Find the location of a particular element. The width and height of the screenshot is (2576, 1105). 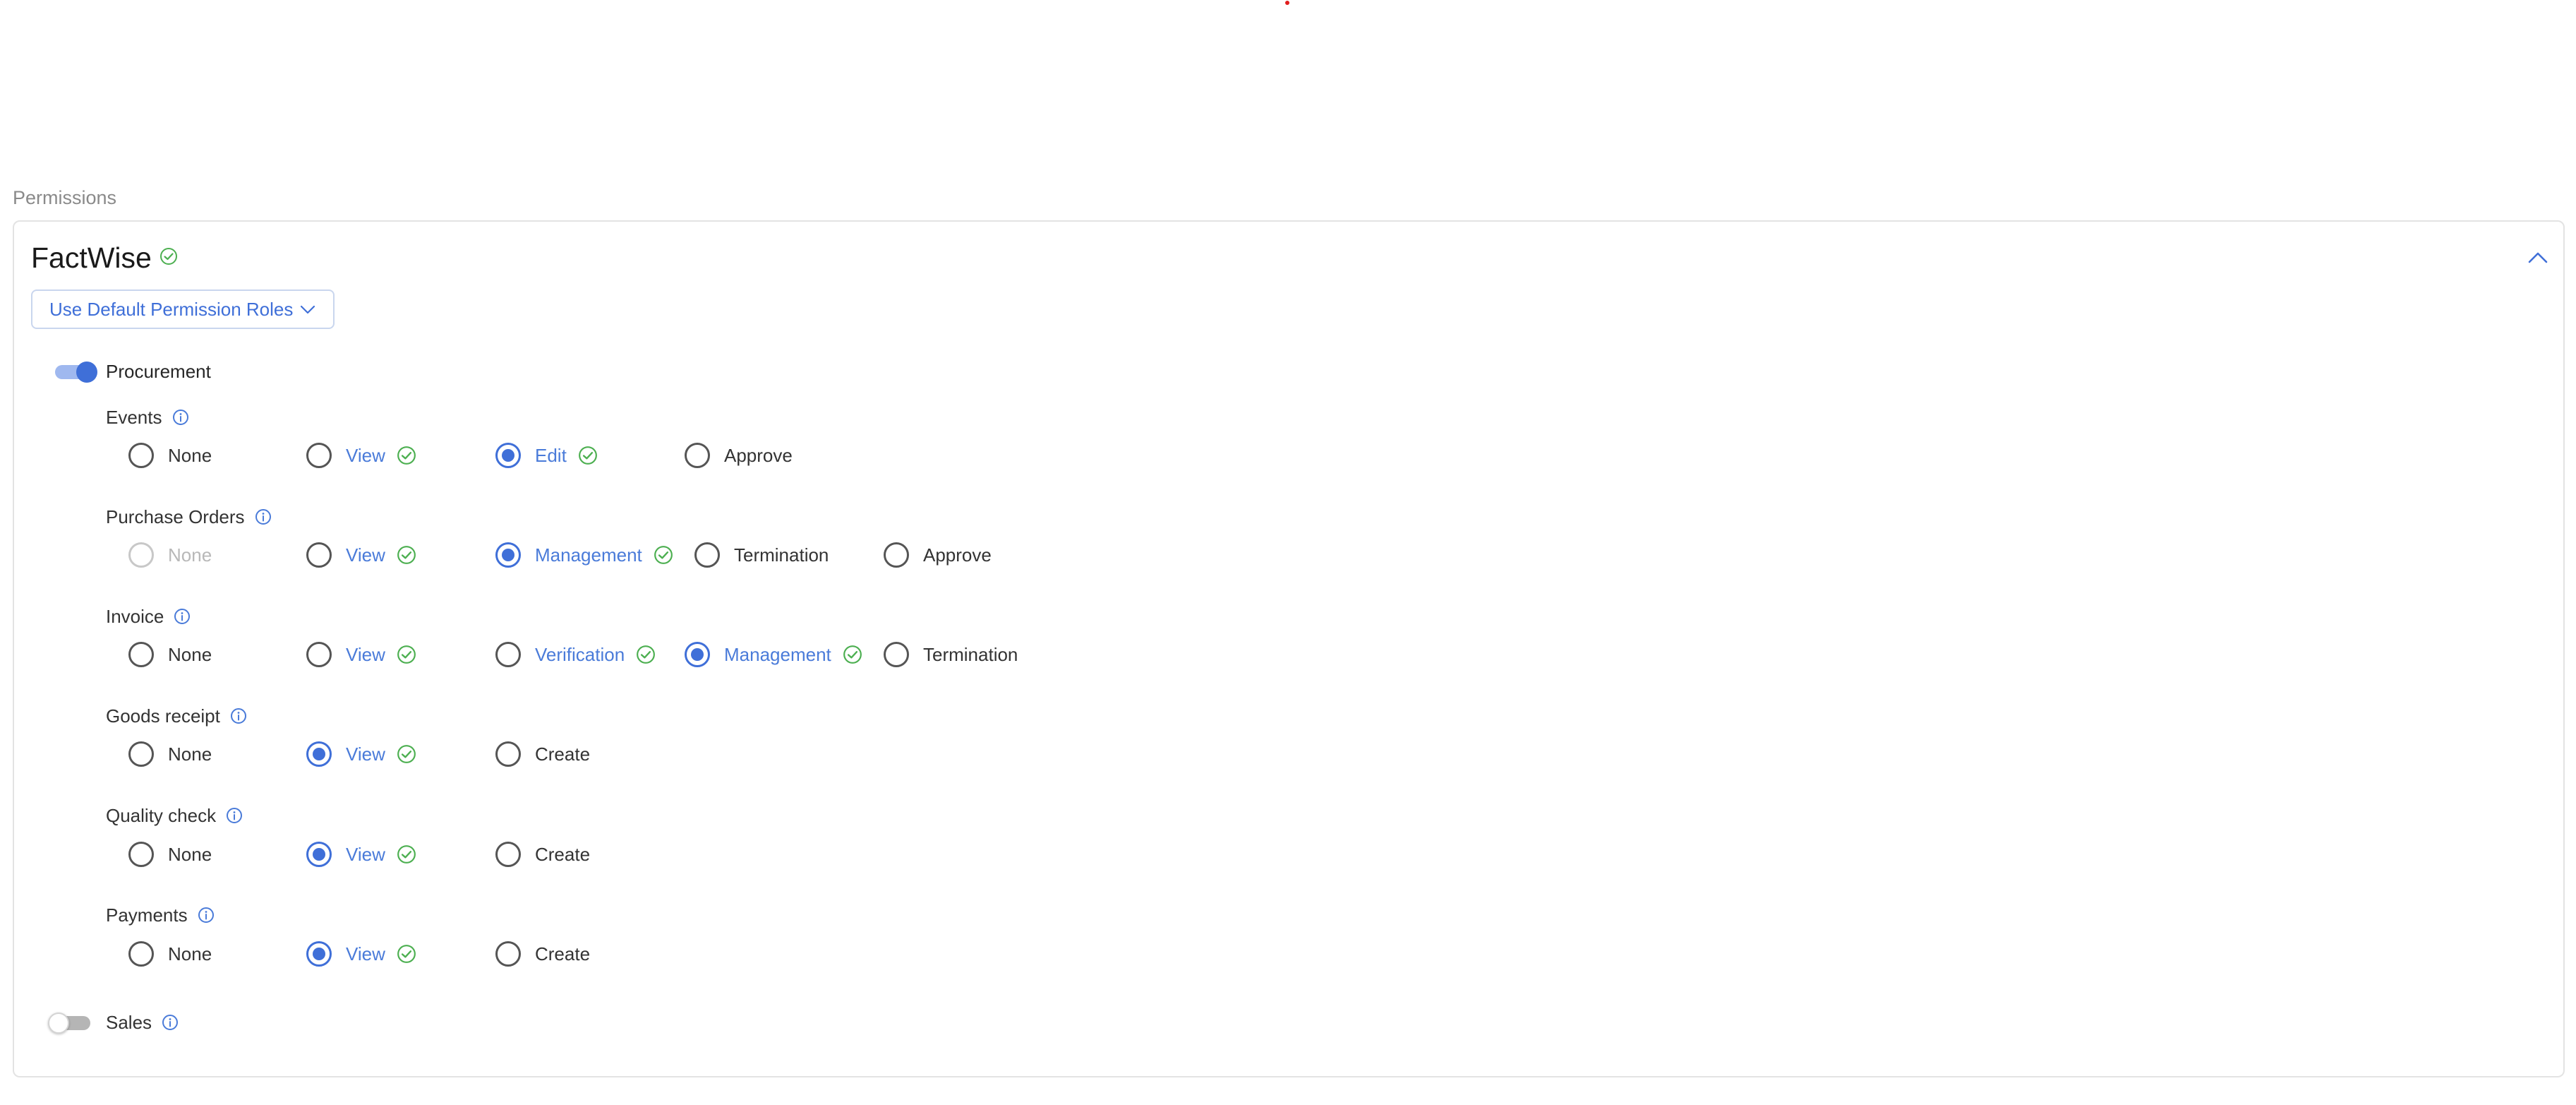

radio-button-disabled is located at coordinates (141, 555).